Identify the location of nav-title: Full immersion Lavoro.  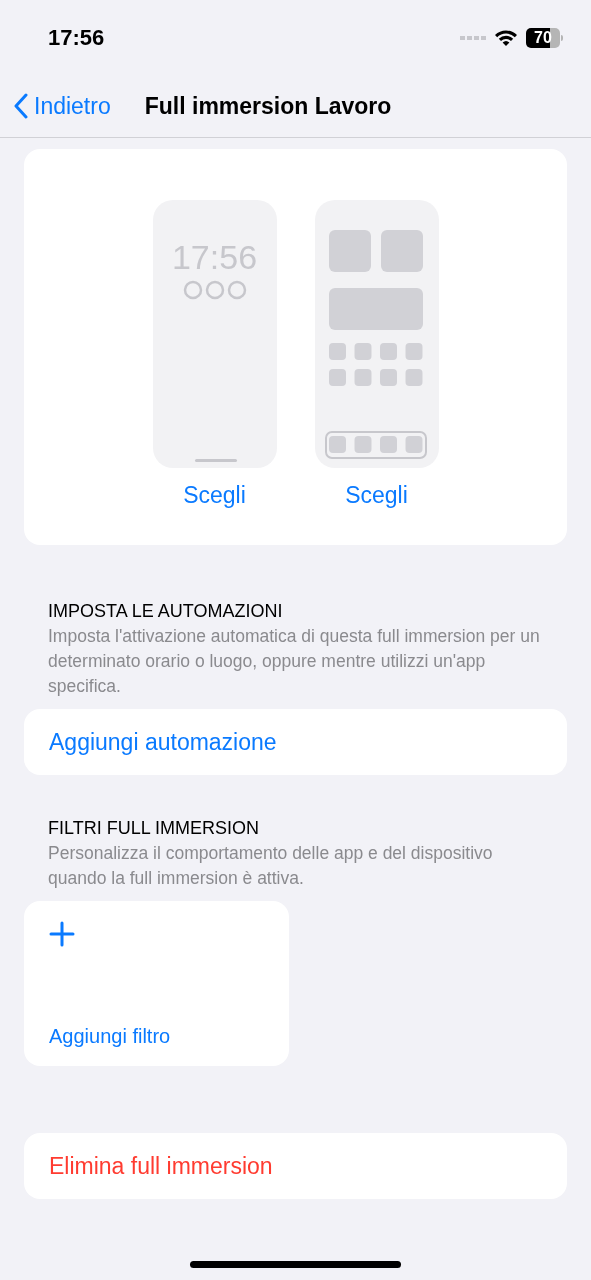
(268, 106).